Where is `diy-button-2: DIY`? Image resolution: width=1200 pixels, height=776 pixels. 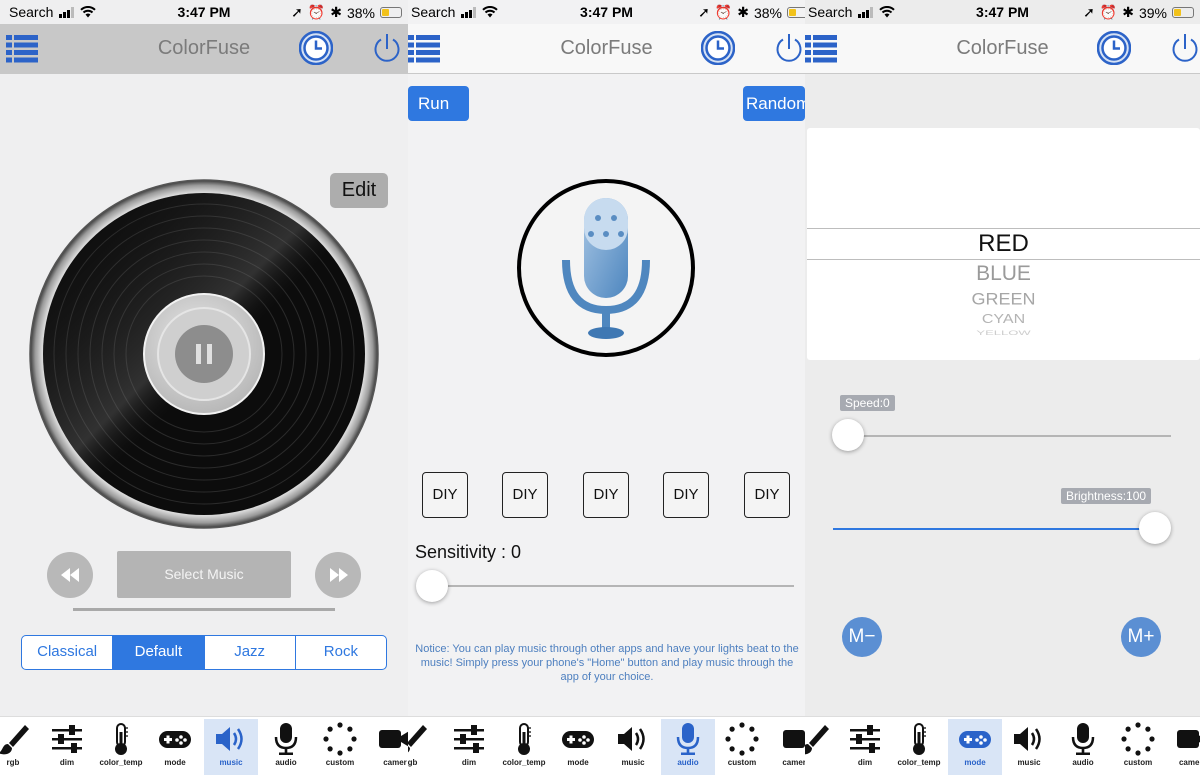 diy-button-2: DIY is located at coordinates (525, 495).